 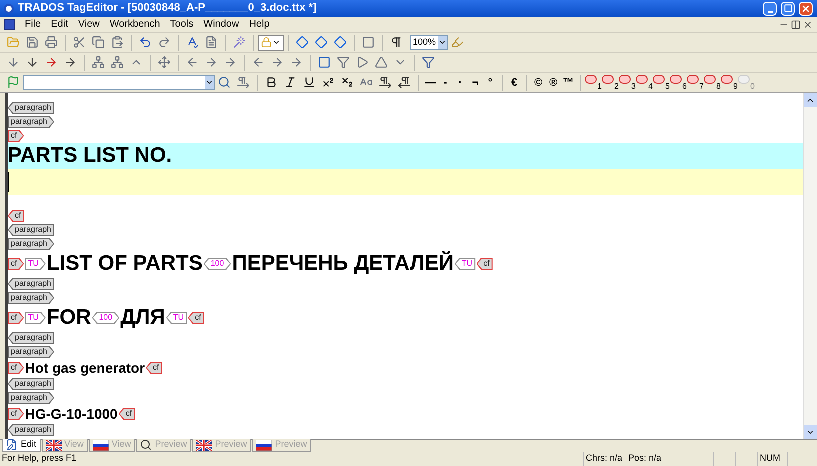 What do you see at coordinates (604, 459) in the screenshot?
I see `status-text: Chrs: n/a` at bounding box center [604, 459].